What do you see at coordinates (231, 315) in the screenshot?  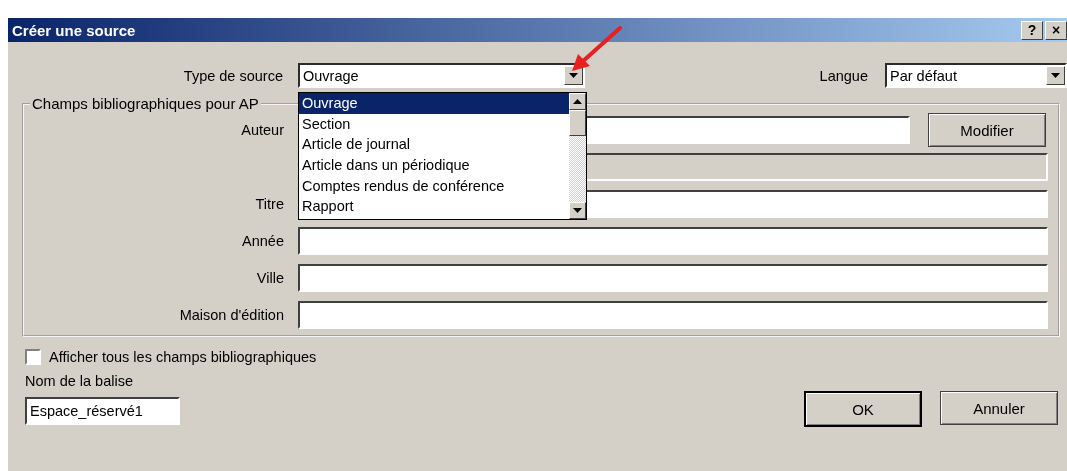 I see `field-label: Maison d'édition` at bounding box center [231, 315].